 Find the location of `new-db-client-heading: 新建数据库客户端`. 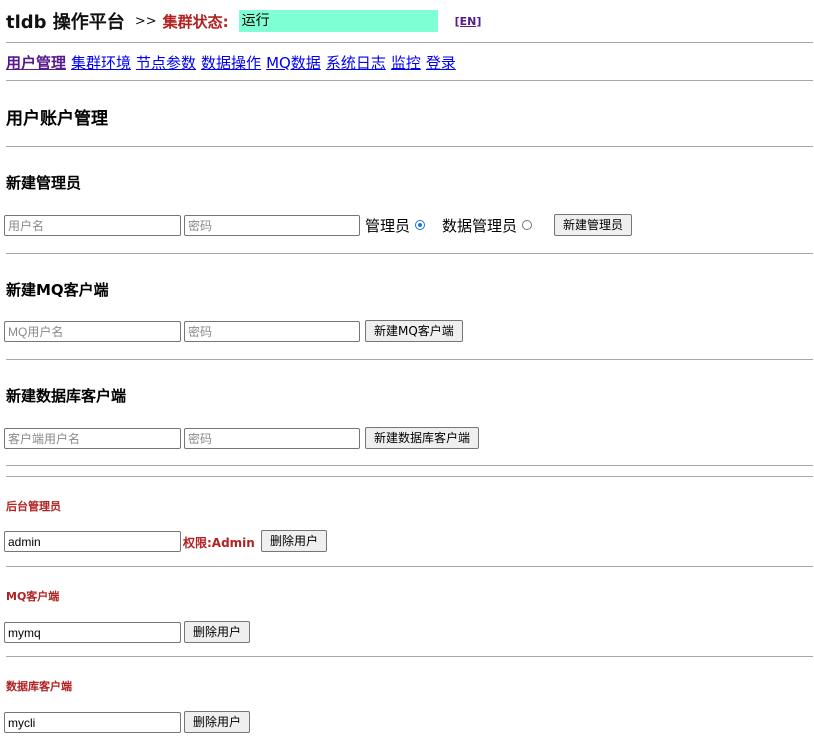

new-db-client-heading: 新建数据库客户端 is located at coordinates (66, 396).